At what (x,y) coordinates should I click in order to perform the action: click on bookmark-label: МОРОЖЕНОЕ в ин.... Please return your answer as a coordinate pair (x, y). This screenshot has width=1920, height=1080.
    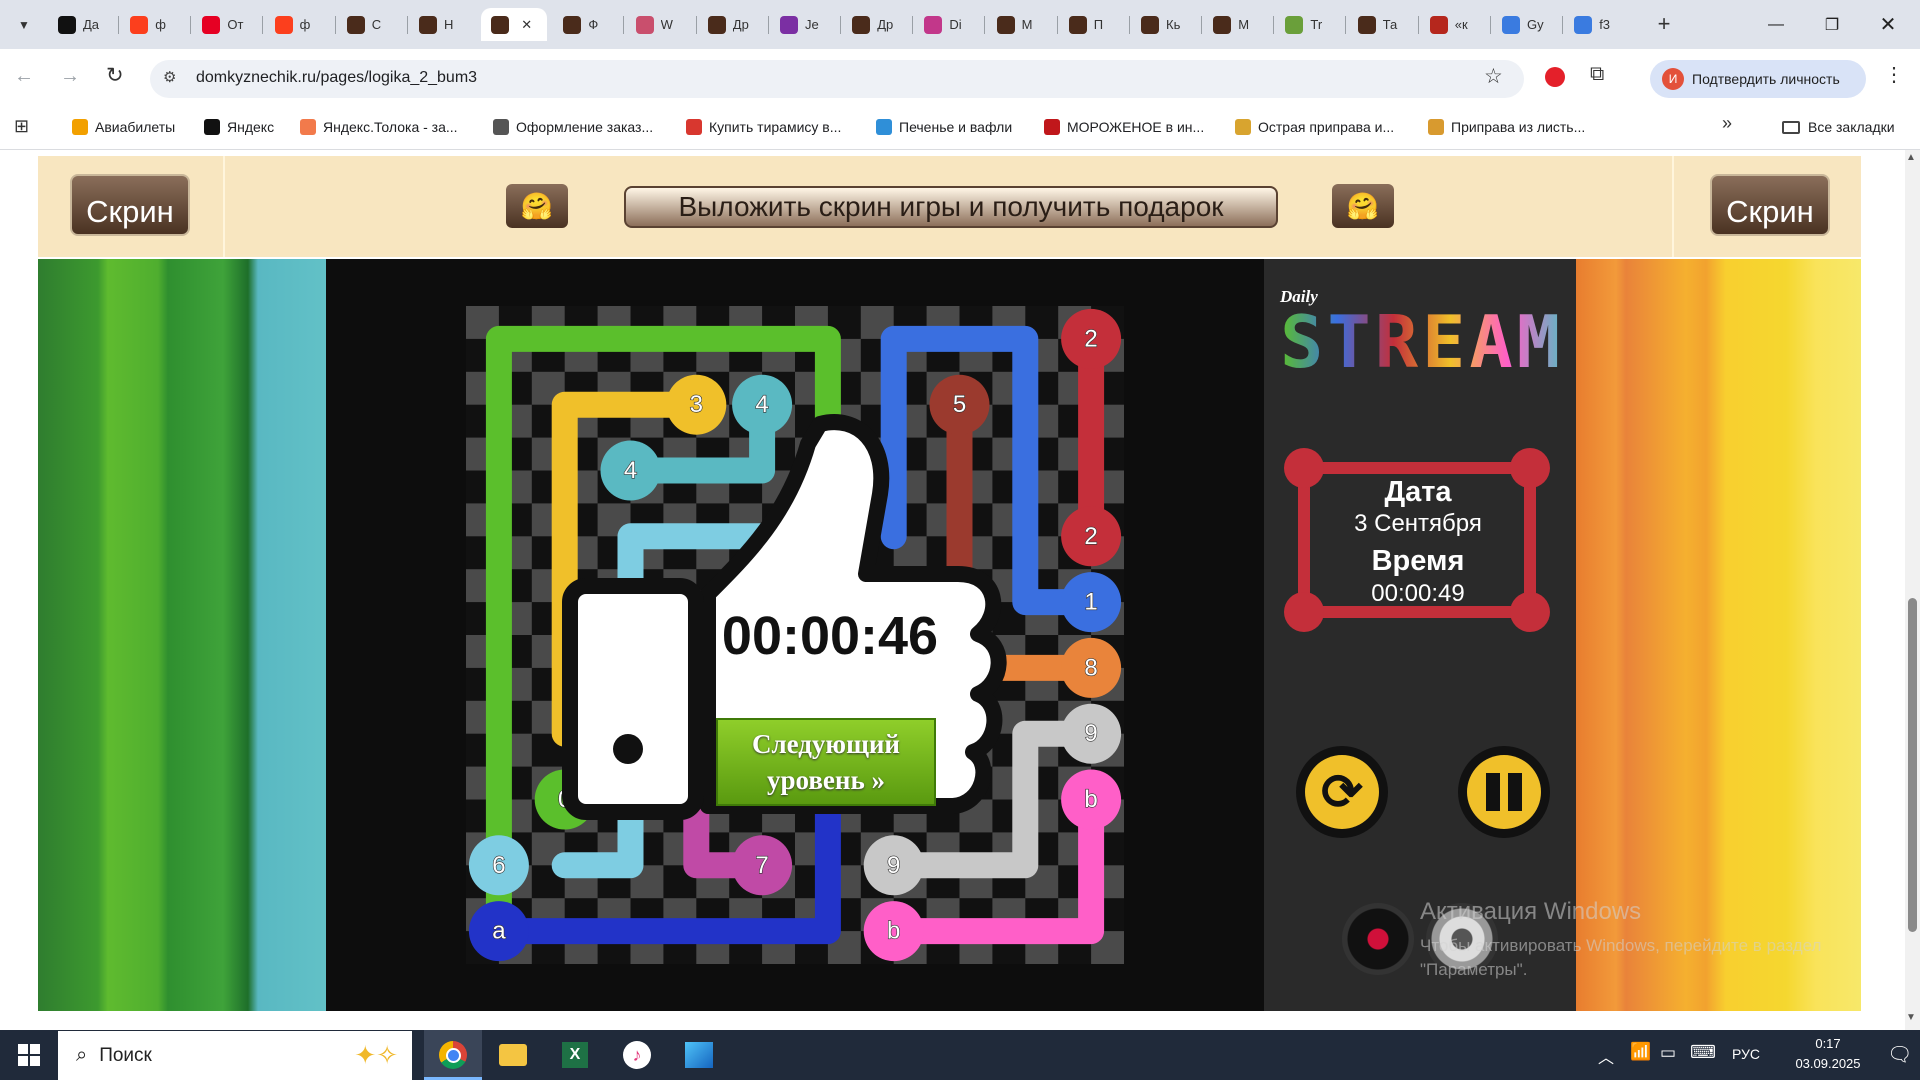
    Looking at the image, I should click on (1136, 127).